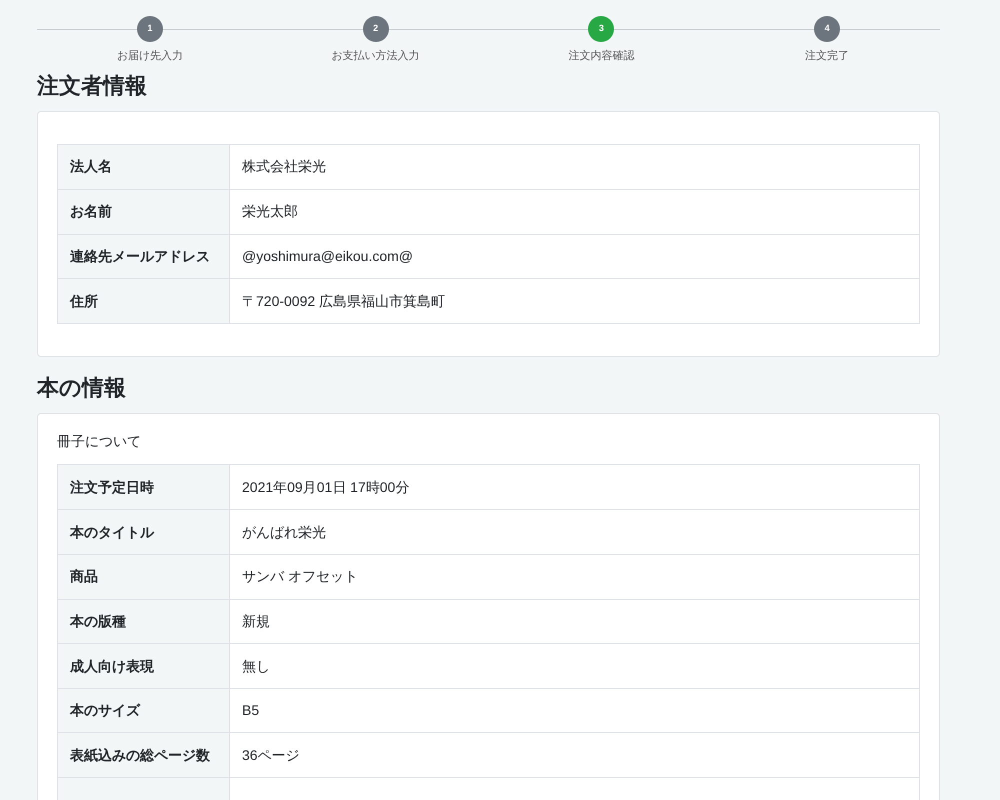 Image resolution: width=1000 pixels, height=800 pixels. I want to click on step-label: 注文完了, so click(827, 56).